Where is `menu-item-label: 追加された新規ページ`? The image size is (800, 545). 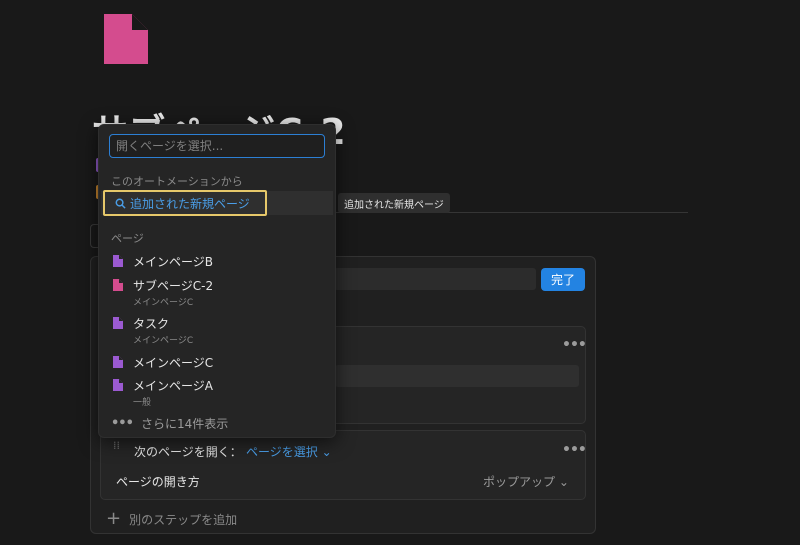 menu-item-label: 追加された新規ページ is located at coordinates (190, 203).